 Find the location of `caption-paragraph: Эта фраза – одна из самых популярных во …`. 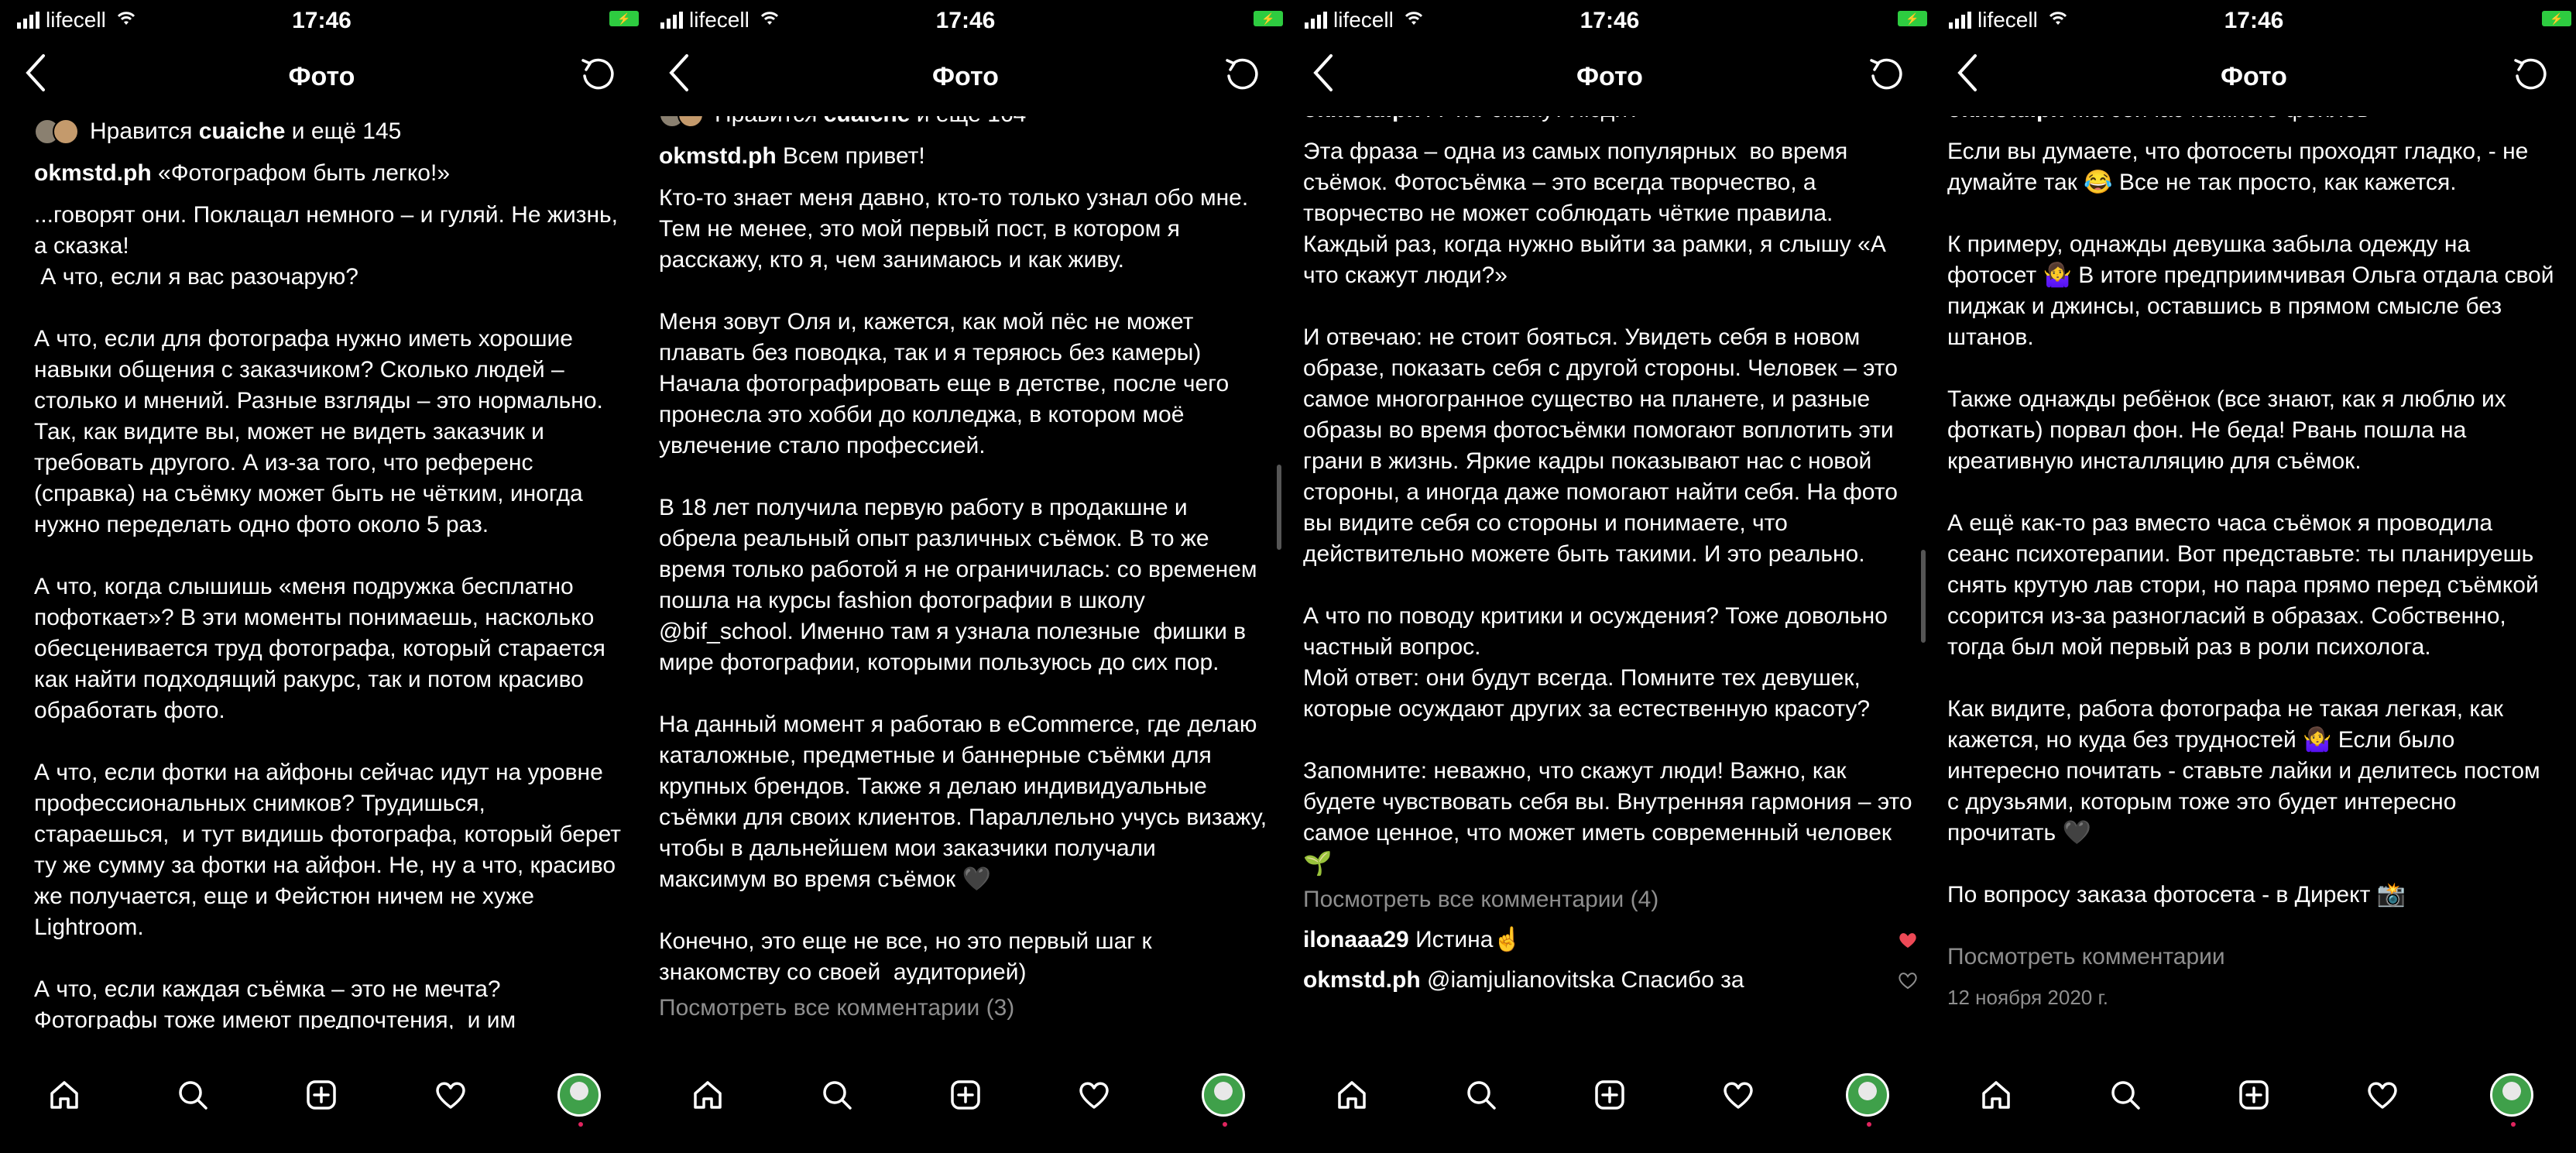

caption-paragraph: Эта фраза – одна из самых популярных во … is located at coordinates (1598, 213).